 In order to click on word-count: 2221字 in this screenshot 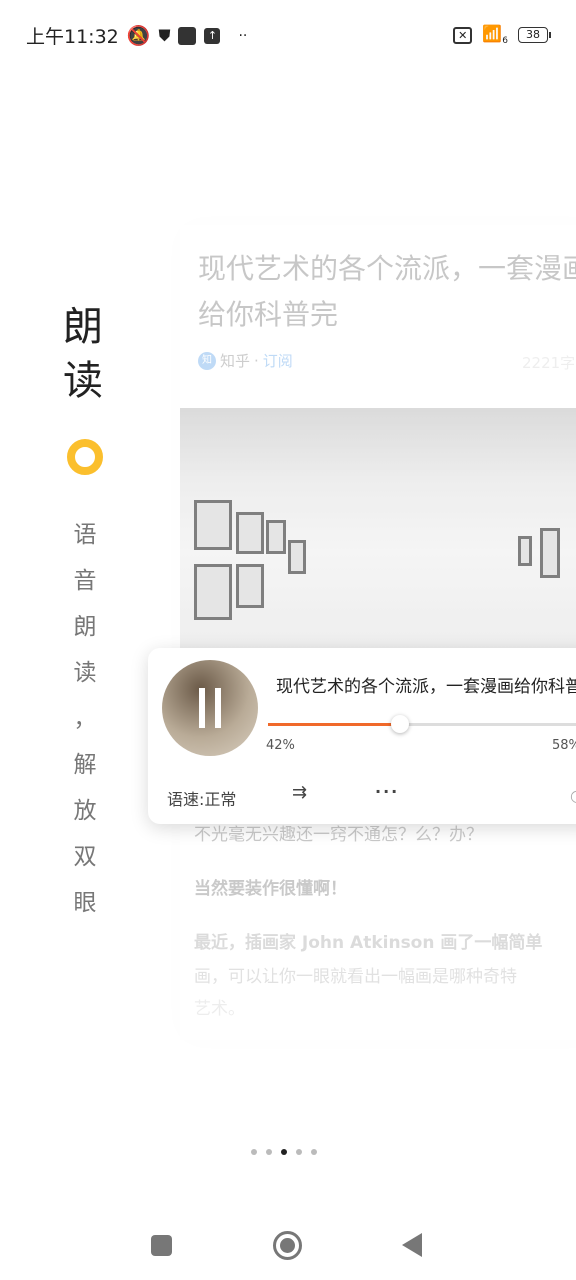, I will do `click(549, 363)`.